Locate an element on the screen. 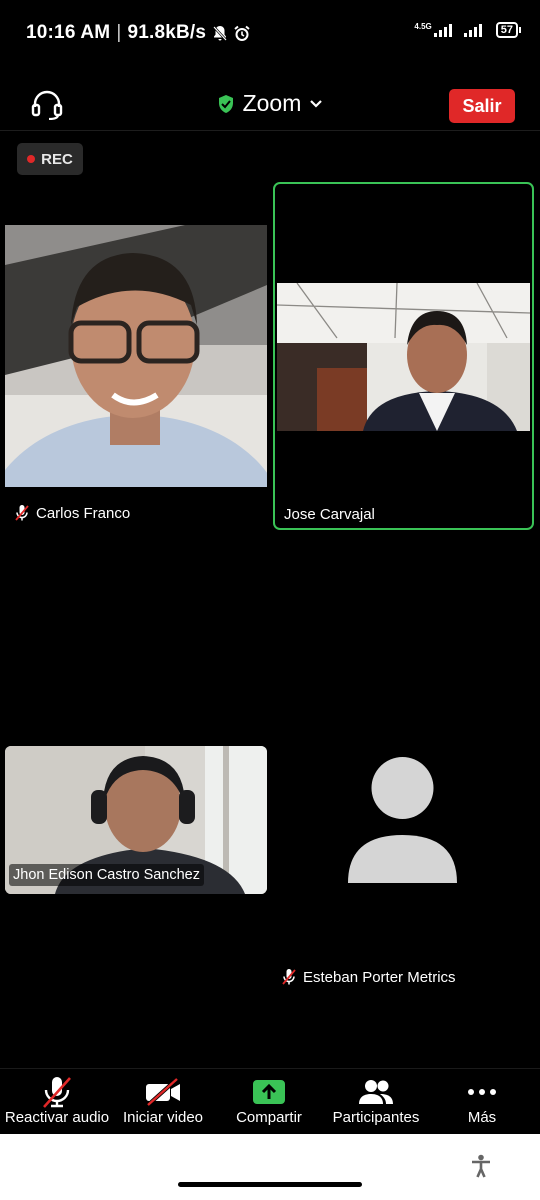 The width and height of the screenshot is (540, 1200). participant-name-text: Jhon Edison Castro Sanchez is located at coordinates (106, 875).